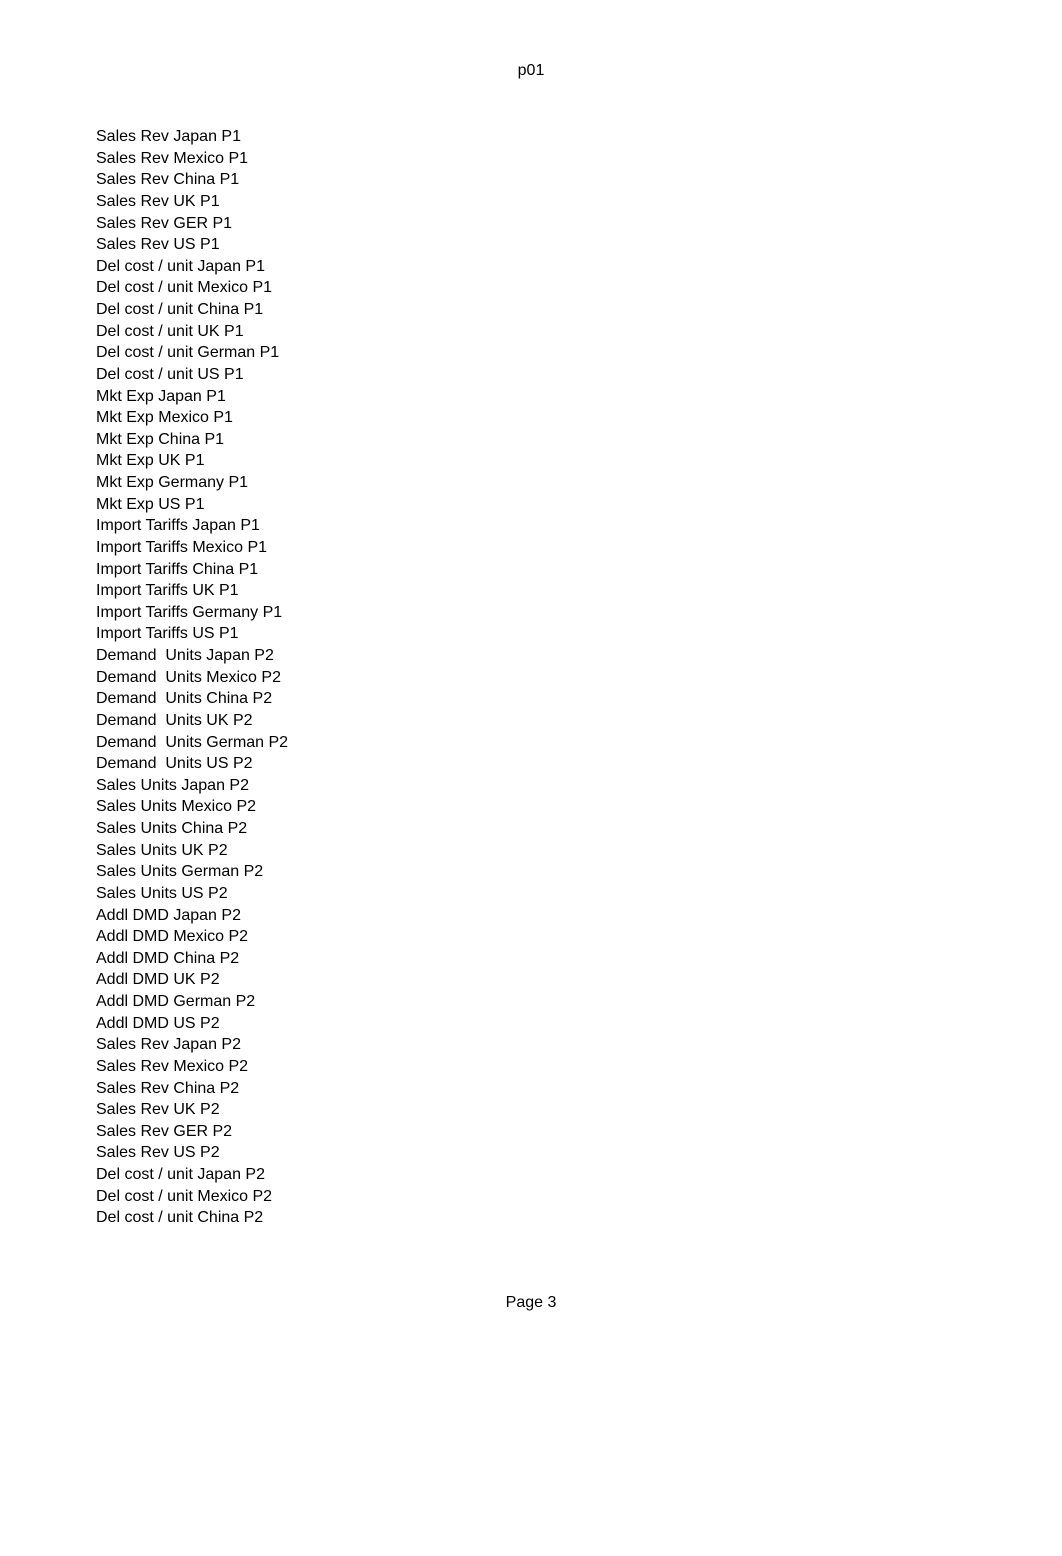 This screenshot has height=1556, width=1062. What do you see at coordinates (168, 180) in the screenshot?
I see `list-item: Sales Rev China P1` at bounding box center [168, 180].